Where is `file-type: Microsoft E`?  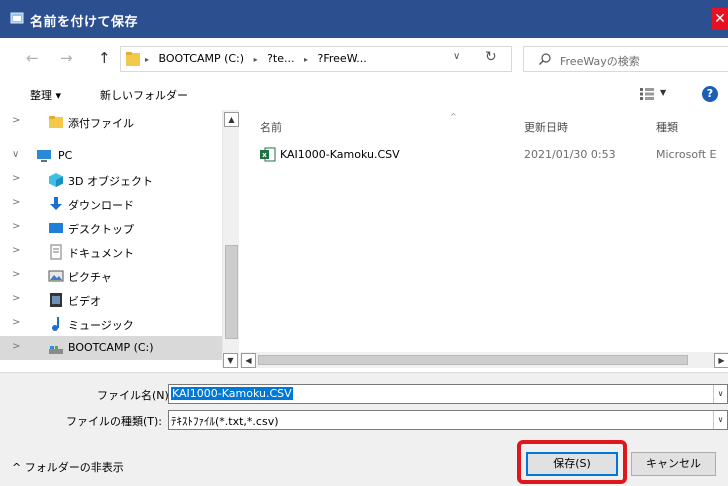
file-type: Microsoft E is located at coordinates (686, 154).